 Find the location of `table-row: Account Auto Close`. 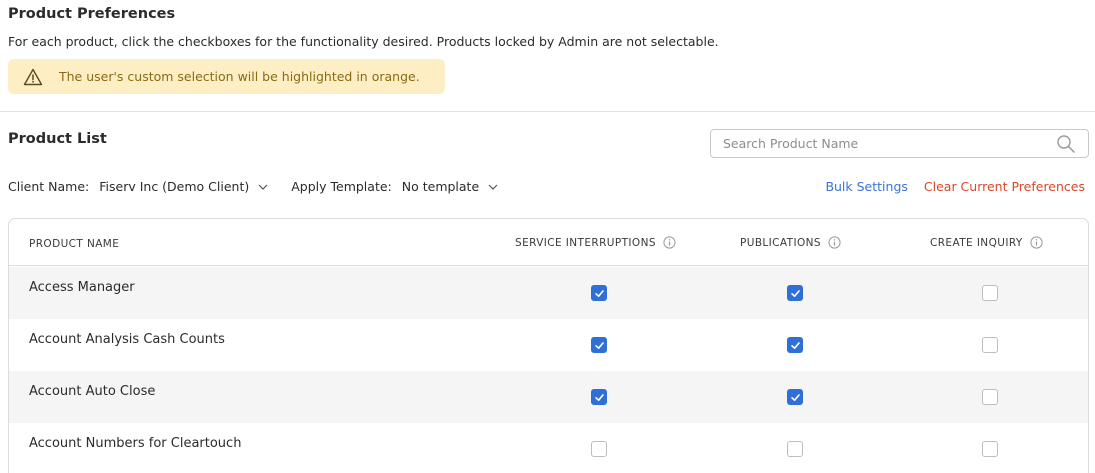

table-row: Account Auto Close is located at coordinates (548, 397).